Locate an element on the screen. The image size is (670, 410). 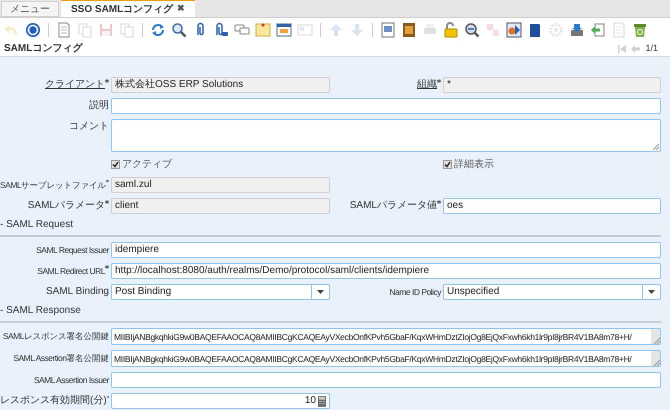
field-label: コメント is located at coordinates (89, 127).